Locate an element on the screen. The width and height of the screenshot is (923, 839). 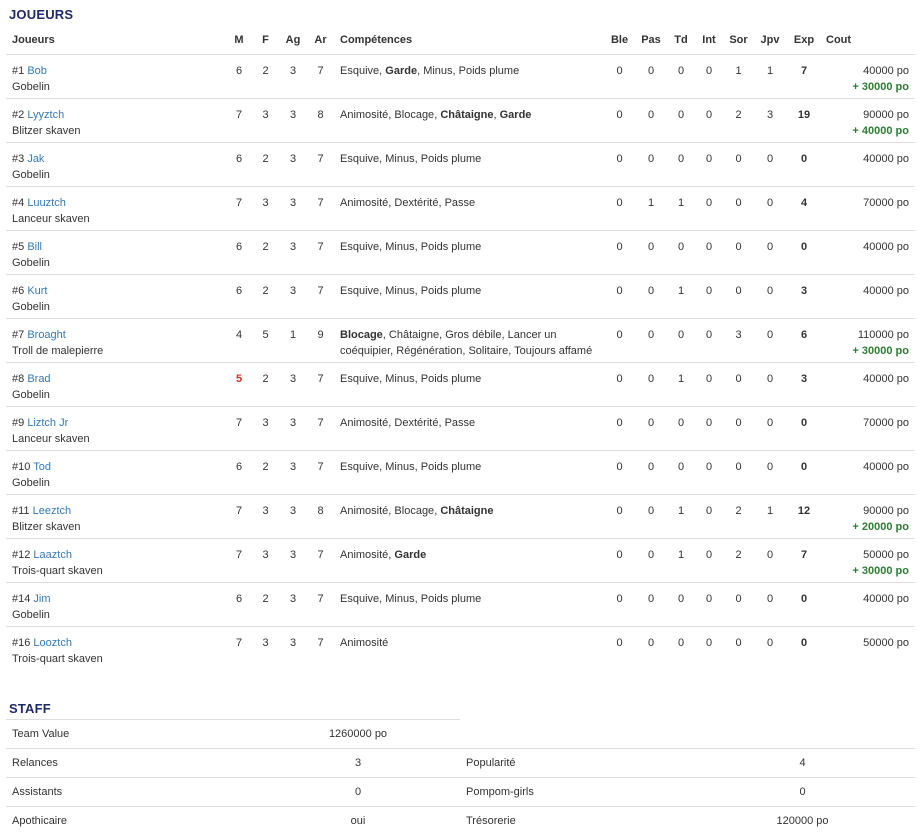
cost-cell: 90000 po + 40000 po is located at coordinates (868, 120).